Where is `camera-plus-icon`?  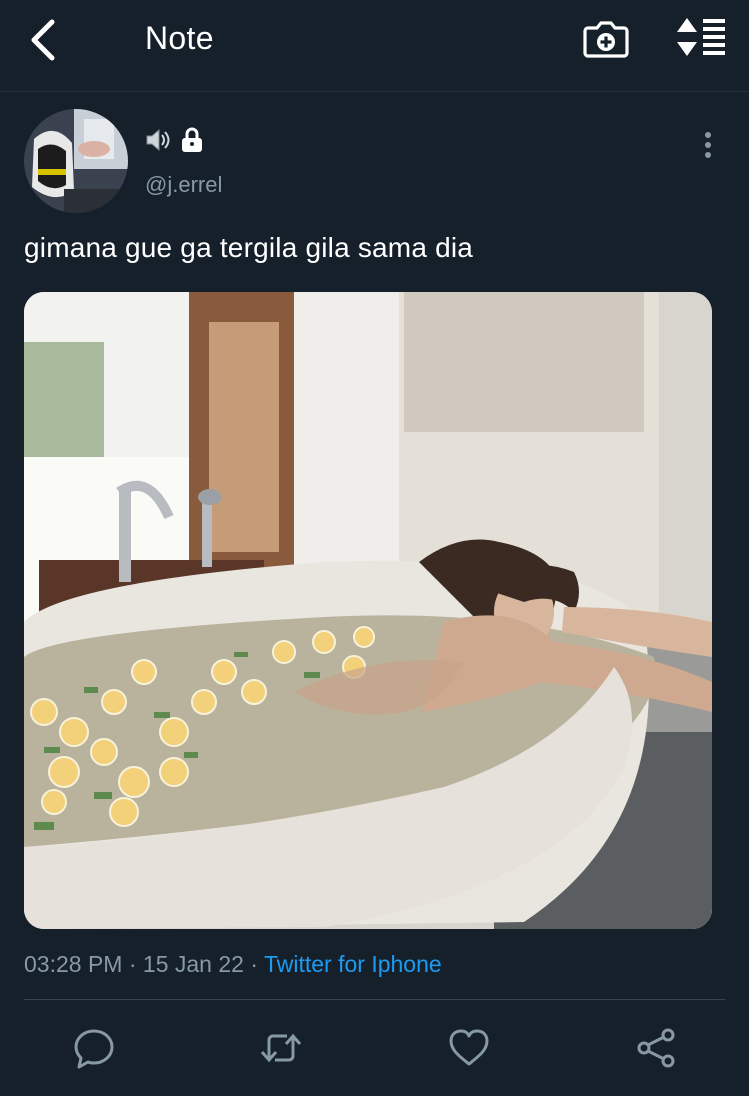 camera-plus-icon is located at coordinates (606, 39).